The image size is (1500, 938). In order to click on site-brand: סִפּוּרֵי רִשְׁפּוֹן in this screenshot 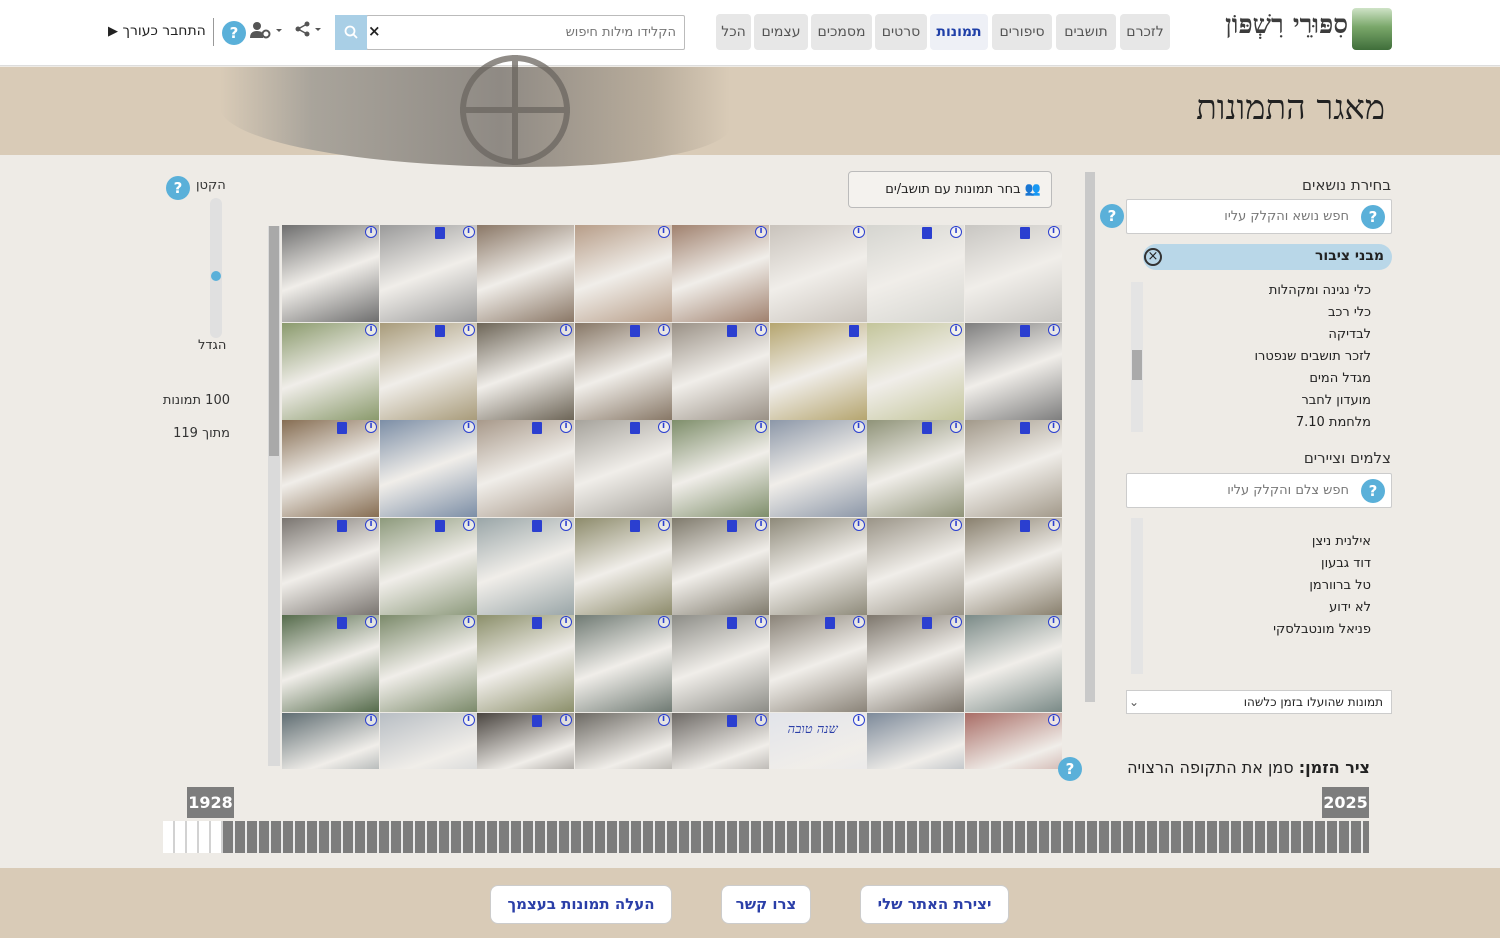, I will do `click(1264, 25)`.